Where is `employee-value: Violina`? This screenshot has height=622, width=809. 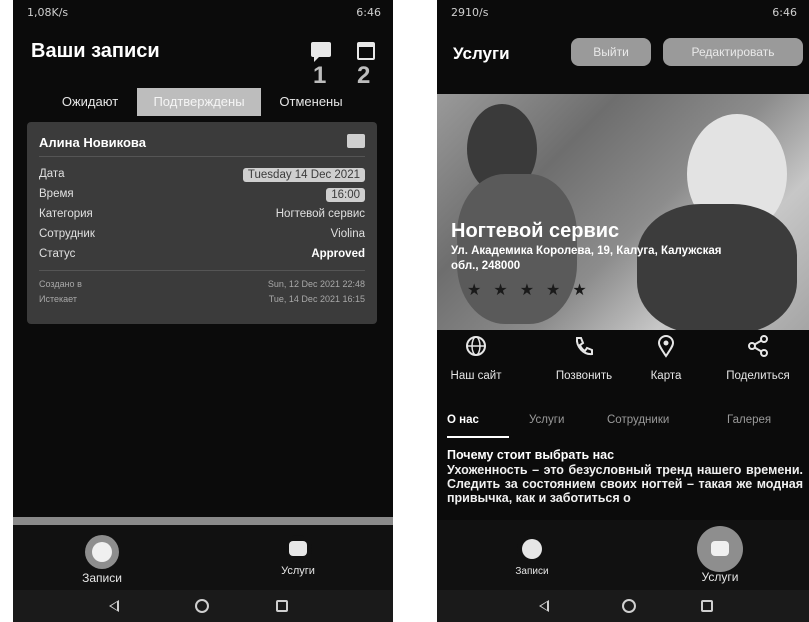 employee-value: Violina is located at coordinates (347, 234).